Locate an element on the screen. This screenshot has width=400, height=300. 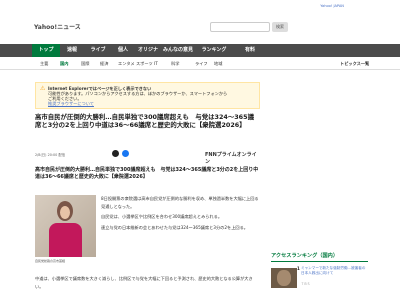
sub-nav-item: エンタメ is located at coordinates (126, 64).